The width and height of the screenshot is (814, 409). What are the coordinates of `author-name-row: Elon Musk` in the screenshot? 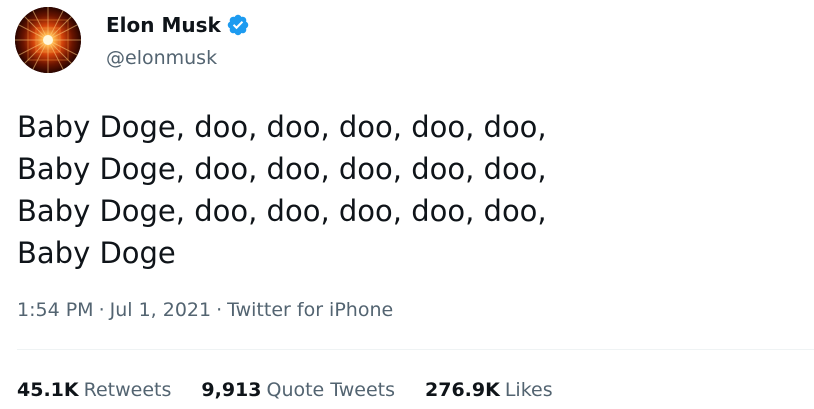 It's located at (178, 25).